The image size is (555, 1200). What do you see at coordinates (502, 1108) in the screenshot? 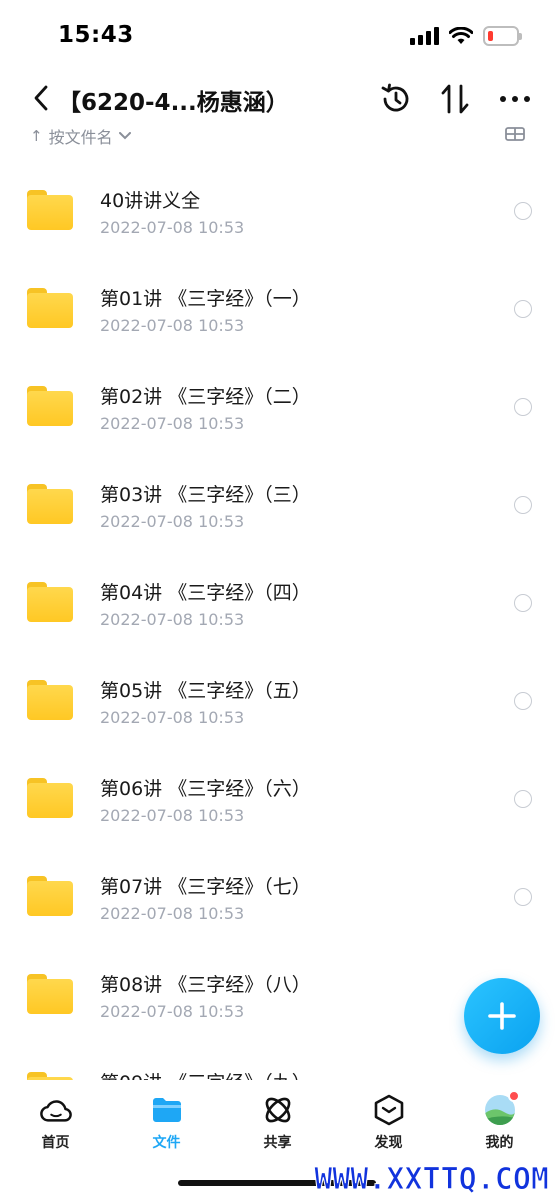
I see `avatar-icon` at bounding box center [502, 1108].